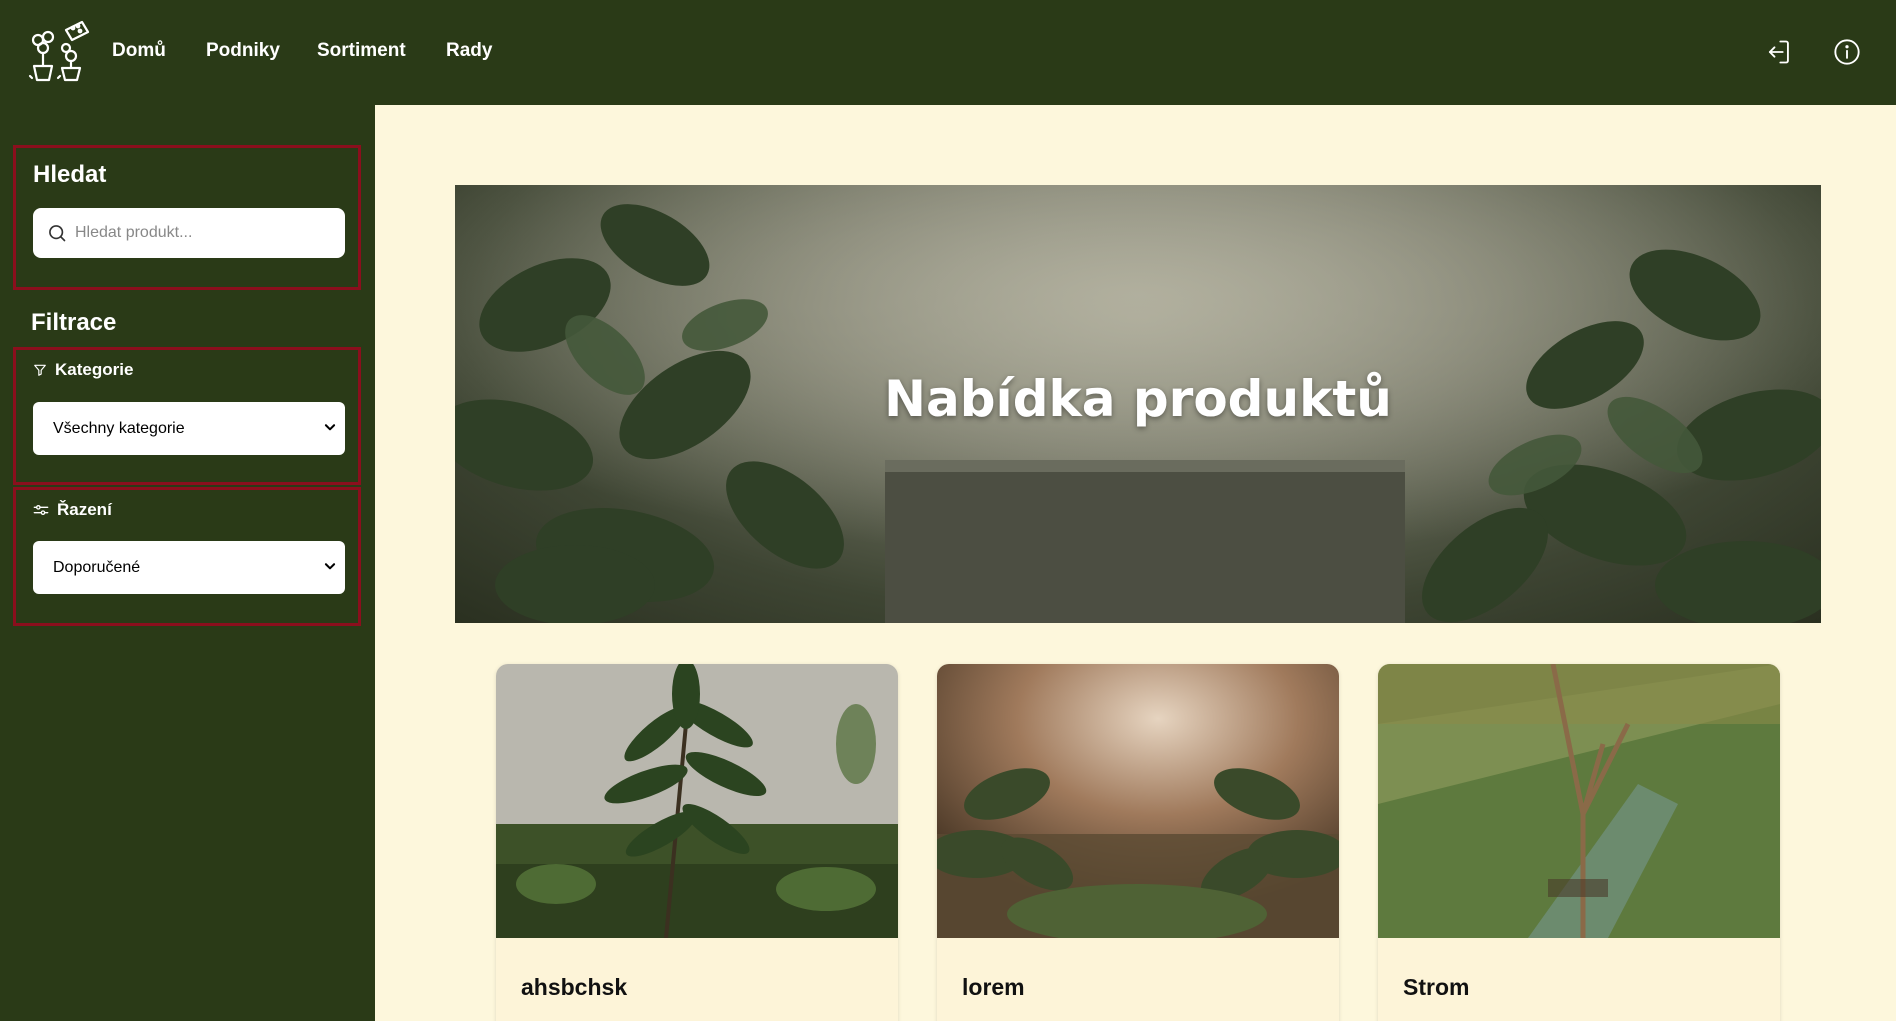 The image size is (1896, 1021). Describe the element at coordinates (119, 428) in the screenshot. I see `category-select-value: Všechny kategorie` at that location.